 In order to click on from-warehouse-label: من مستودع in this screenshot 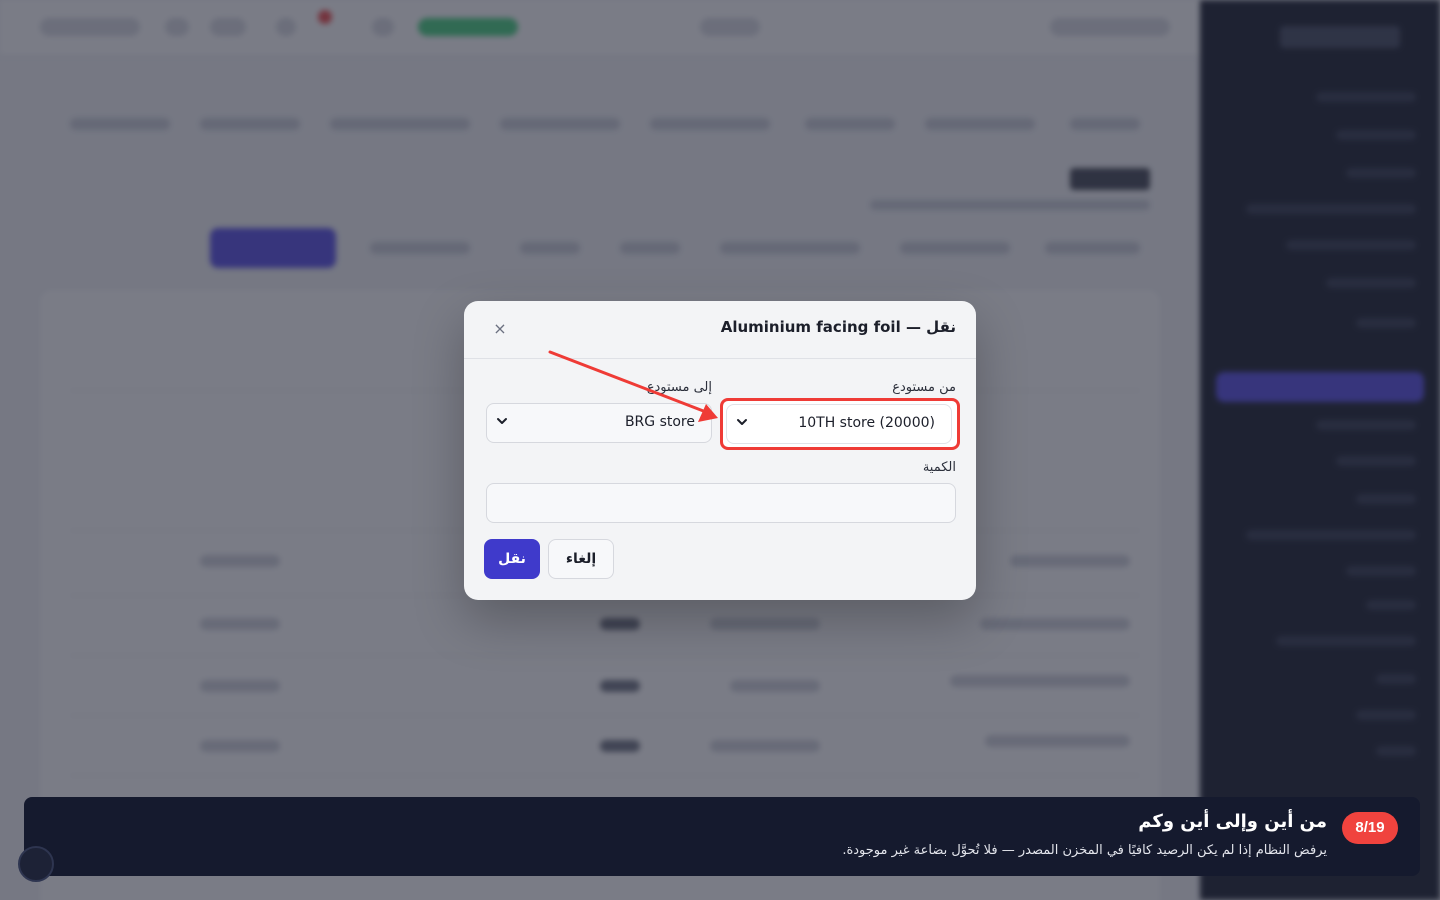, I will do `click(924, 387)`.